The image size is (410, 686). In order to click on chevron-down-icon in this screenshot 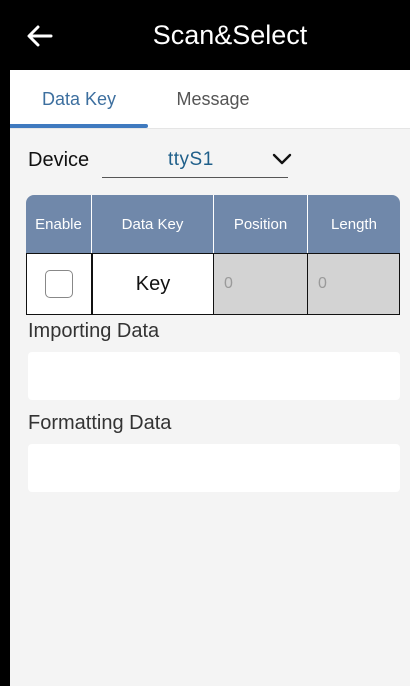, I will do `click(282, 159)`.